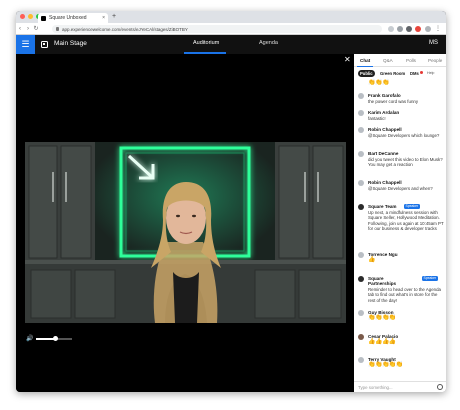 This screenshot has height=410, width=460. What do you see at coordinates (22, 16) in the screenshot?
I see `close-window-button` at bounding box center [22, 16].